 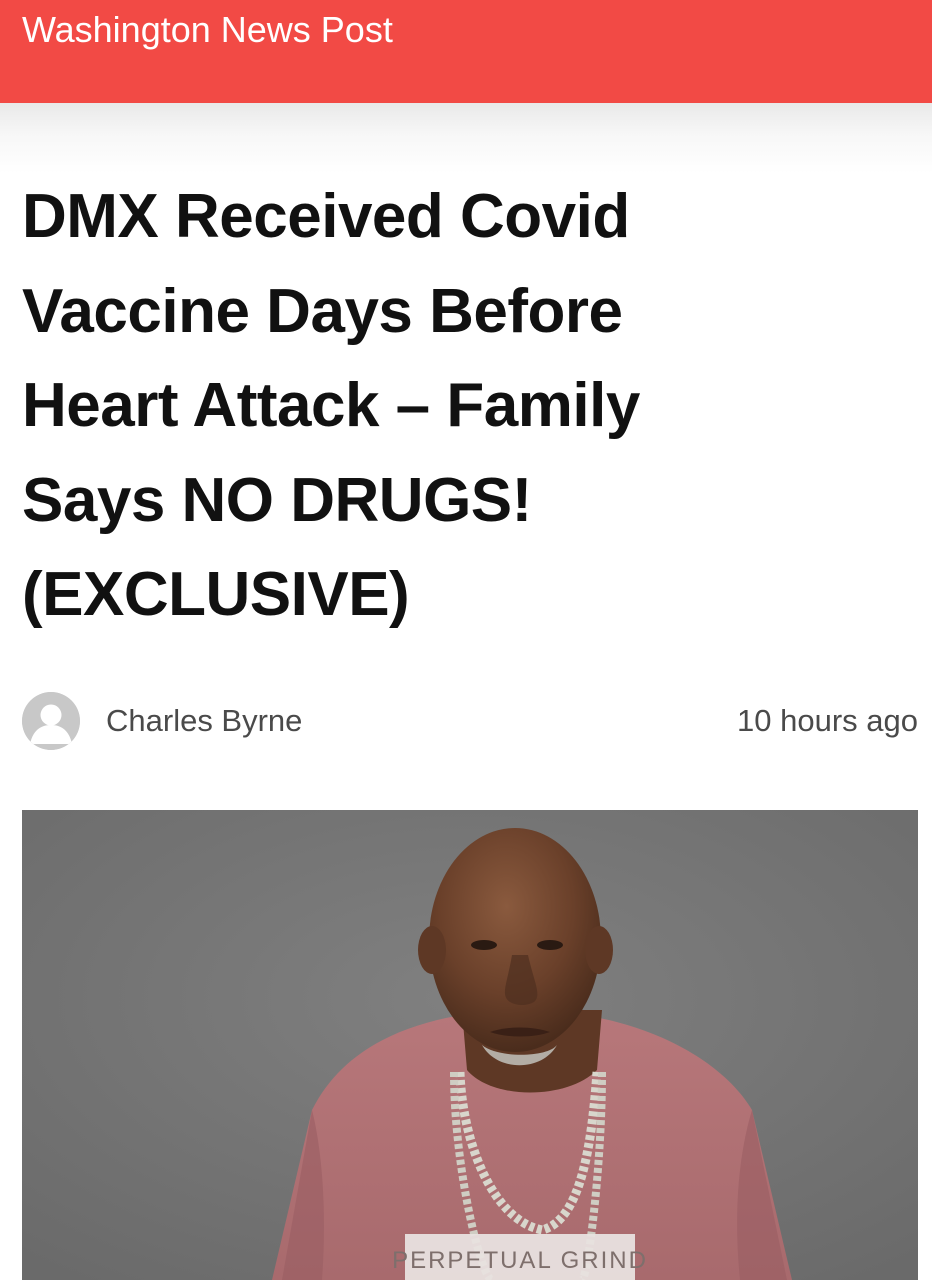 What do you see at coordinates (204, 721) in the screenshot?
I see `author-name: Charles Byrne` at bounding box center [204, 721].